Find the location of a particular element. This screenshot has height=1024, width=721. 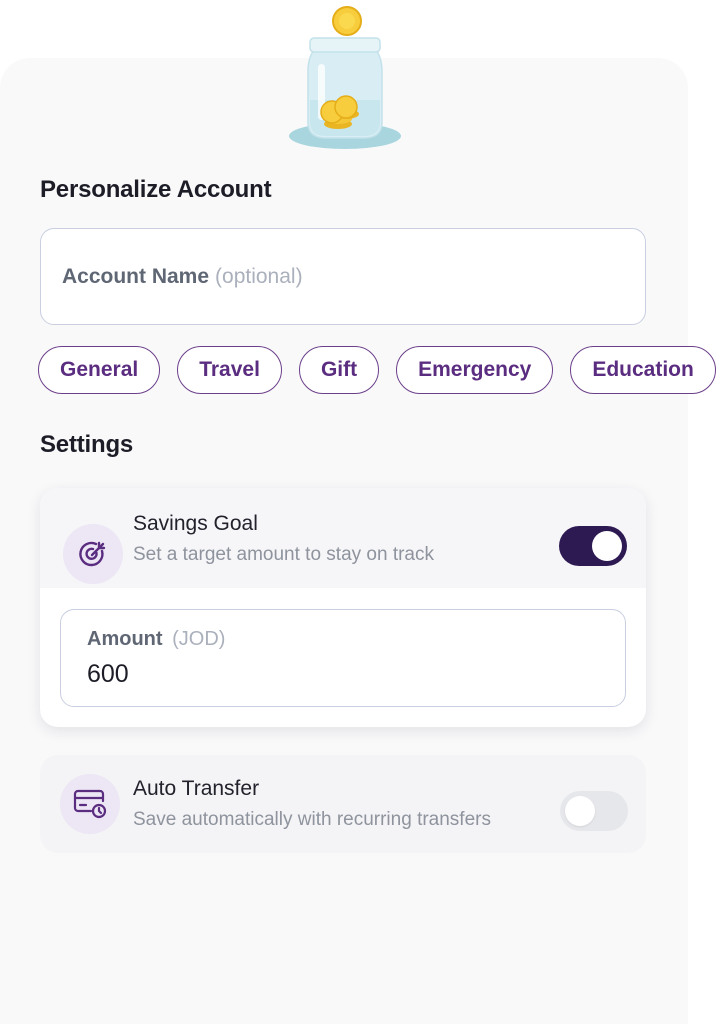

savings-goal-subtitle: Set a target amount to stay on track is located at coordinates (283, 554).